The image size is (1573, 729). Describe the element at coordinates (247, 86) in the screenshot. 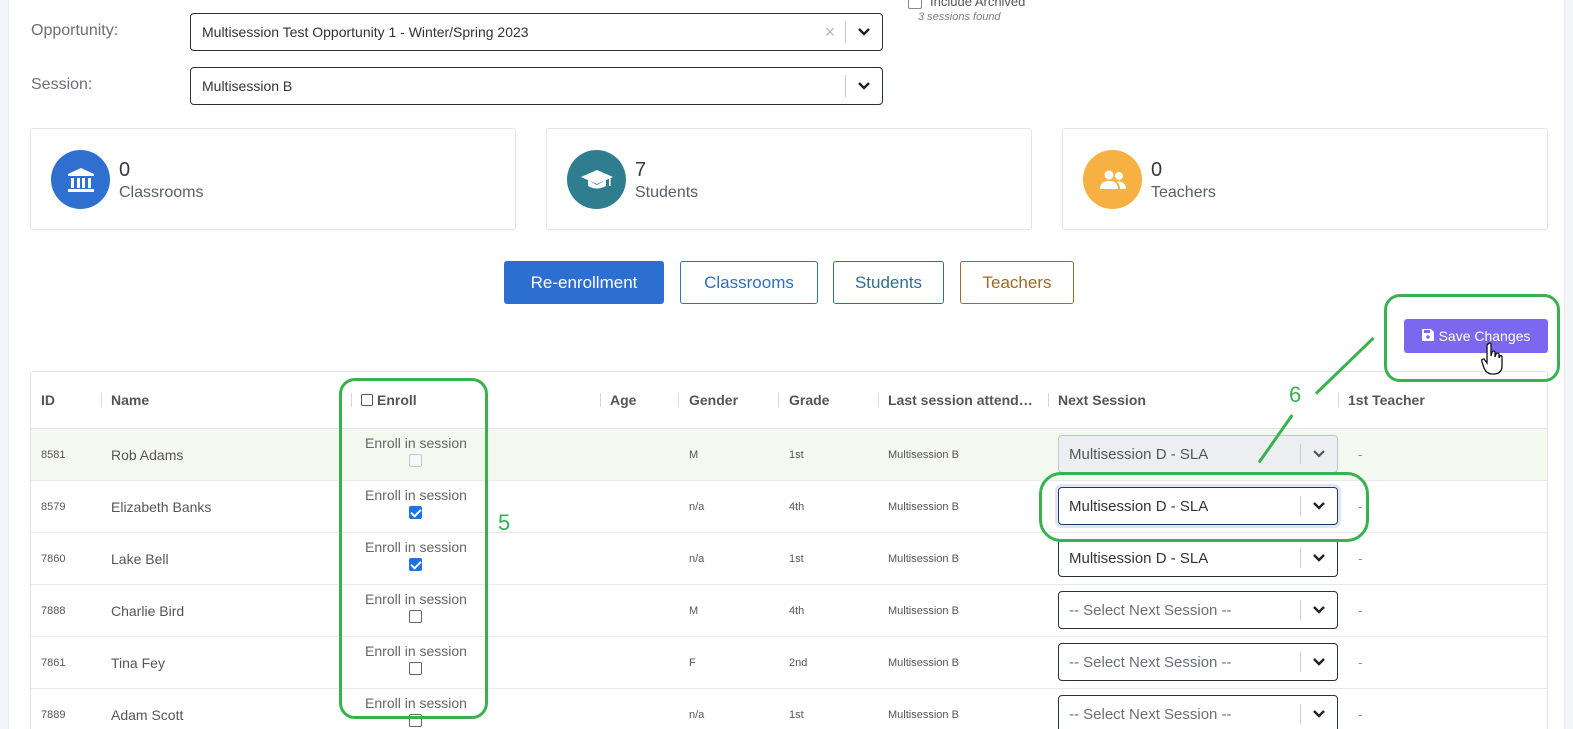

I see `session-value: Multisession B` at that location.